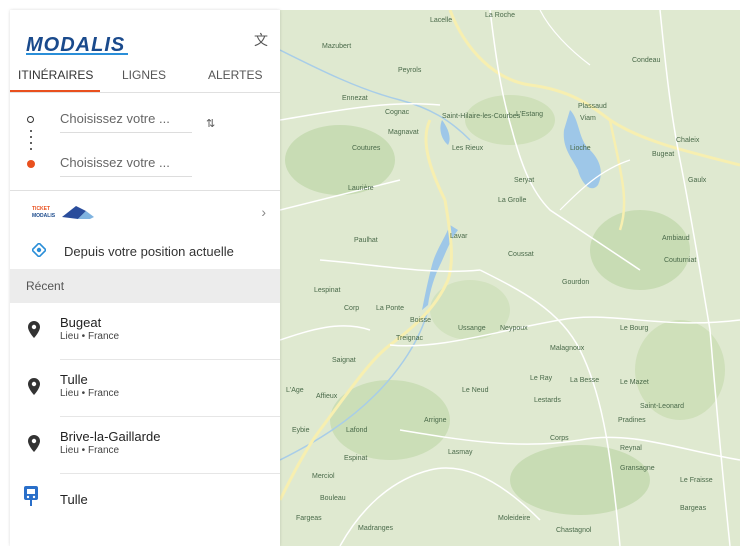 This screenshot has height=546, width=740. What do you see at coordinates (376, 528) in the screenshot?
I see `map-place-label: Madranges` at bounding box center [376, 528].